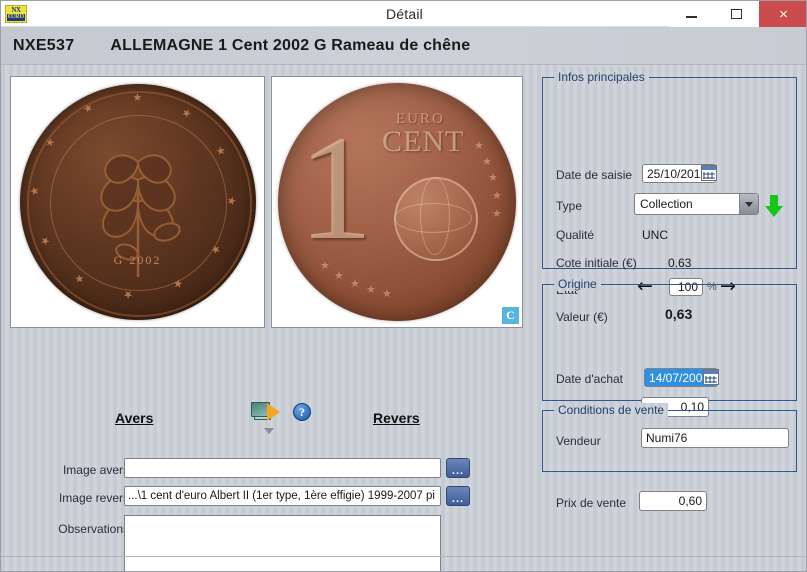 The image size is (807, 572). I want to click on legend-origine: Origine, so click(577, 284).